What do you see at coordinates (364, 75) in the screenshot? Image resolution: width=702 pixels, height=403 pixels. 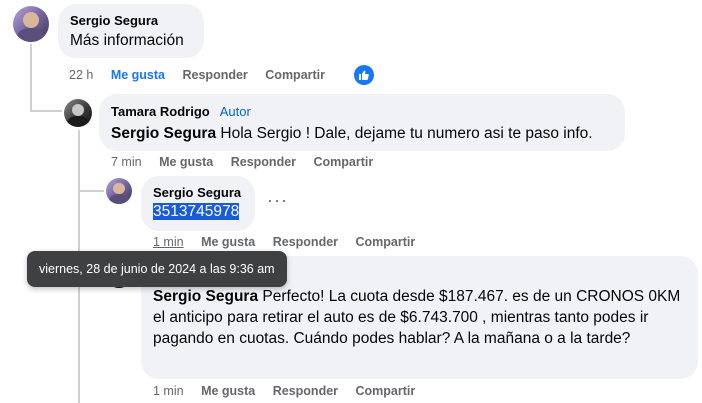 I see `thumbs-up-icon` at bounding box center [364, 75].